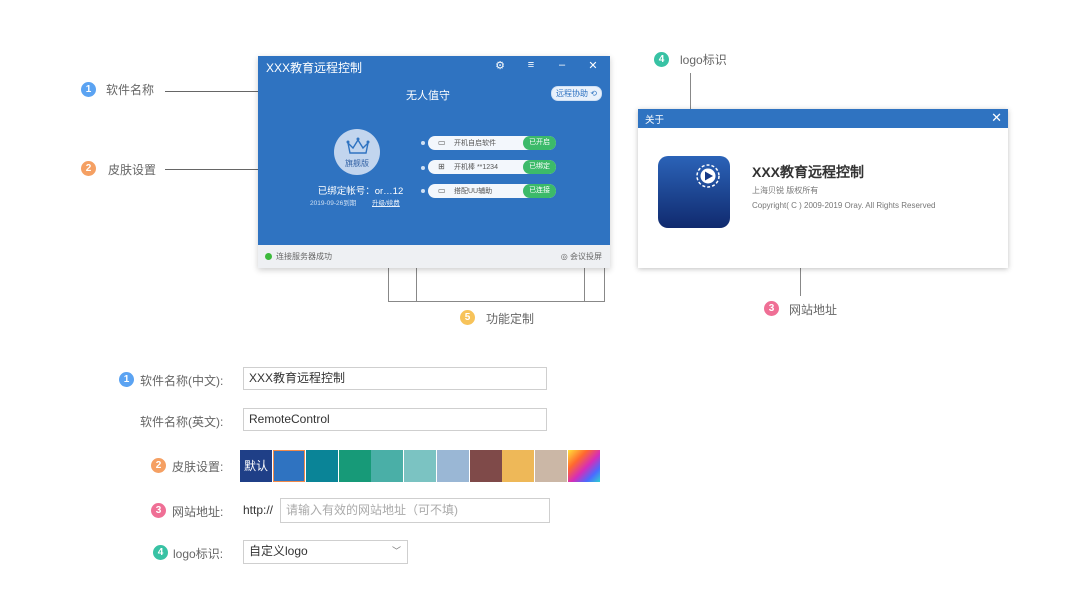  Describe the element at coordinates (661, 59) in the screenshot. I see `callout-number-4: 4` at that location.